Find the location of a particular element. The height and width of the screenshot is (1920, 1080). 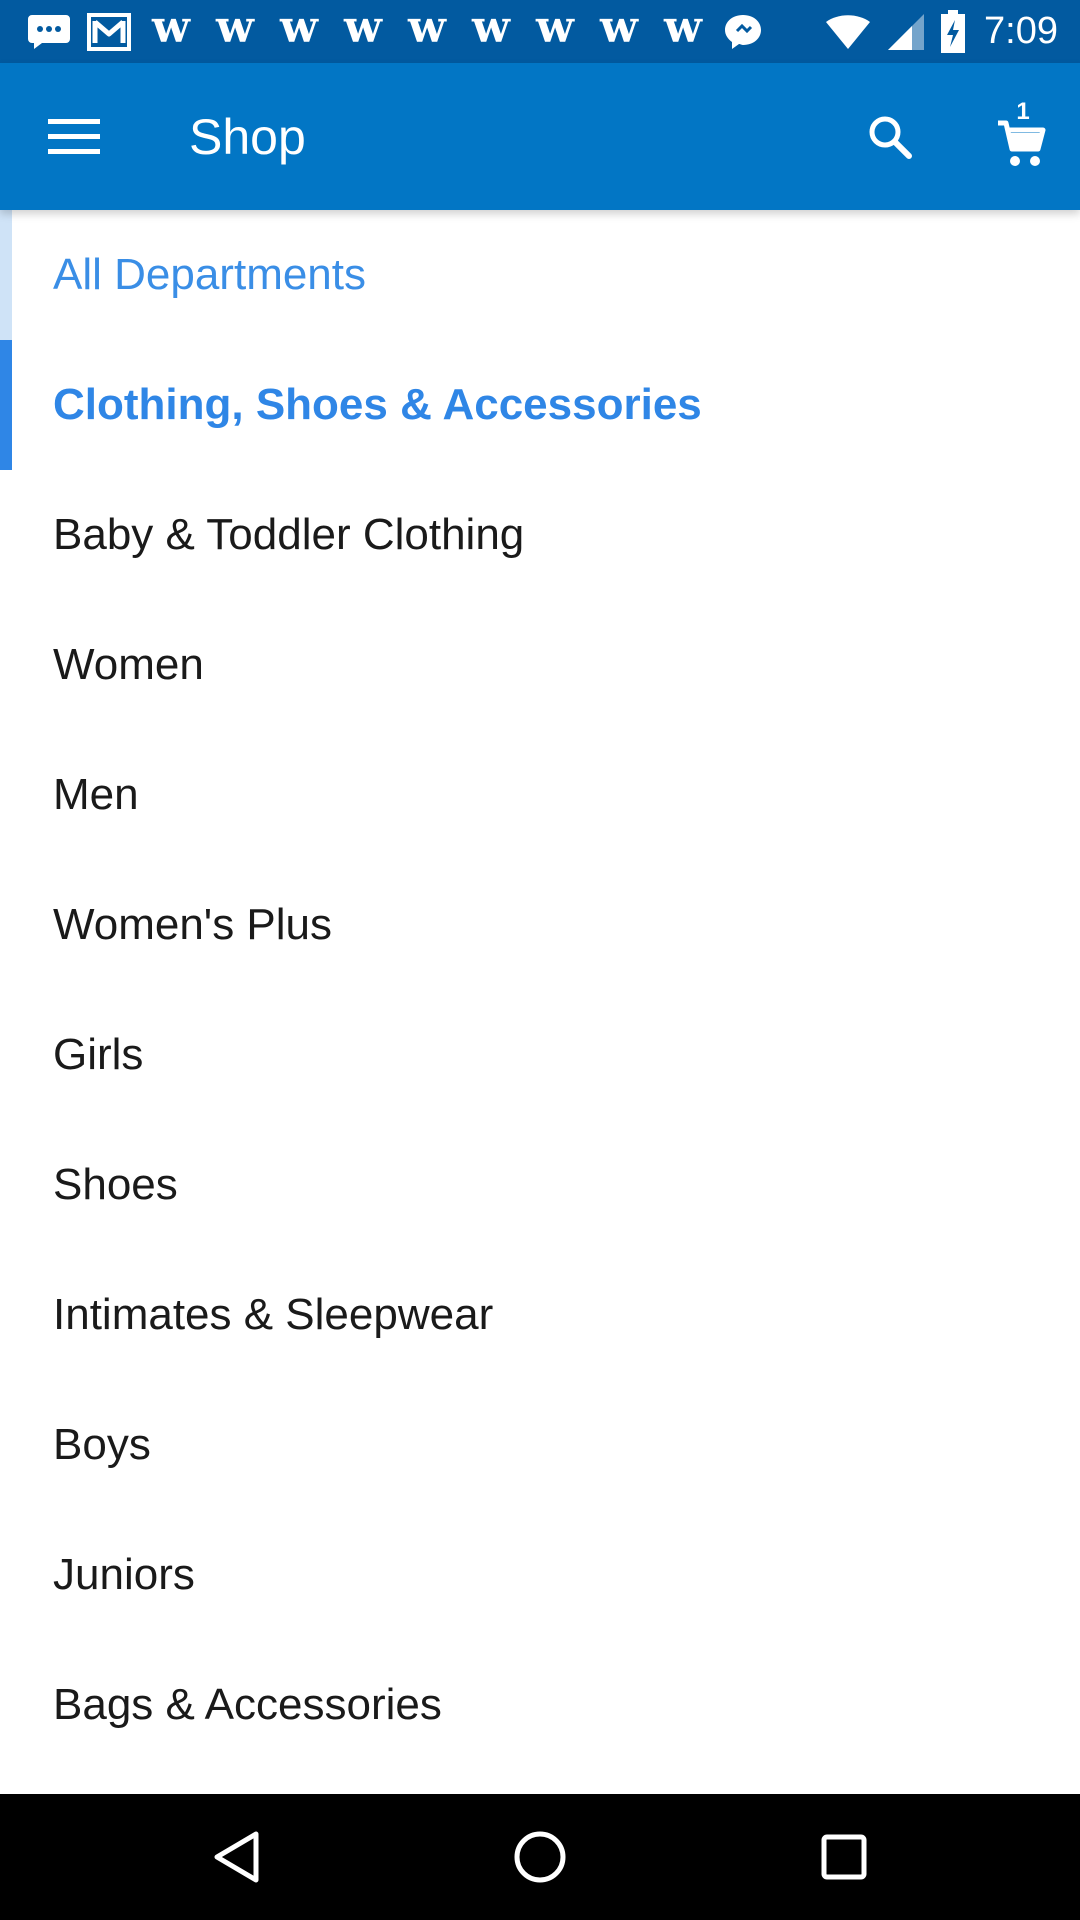

list-item: Men is located at coordinates (540, 795).